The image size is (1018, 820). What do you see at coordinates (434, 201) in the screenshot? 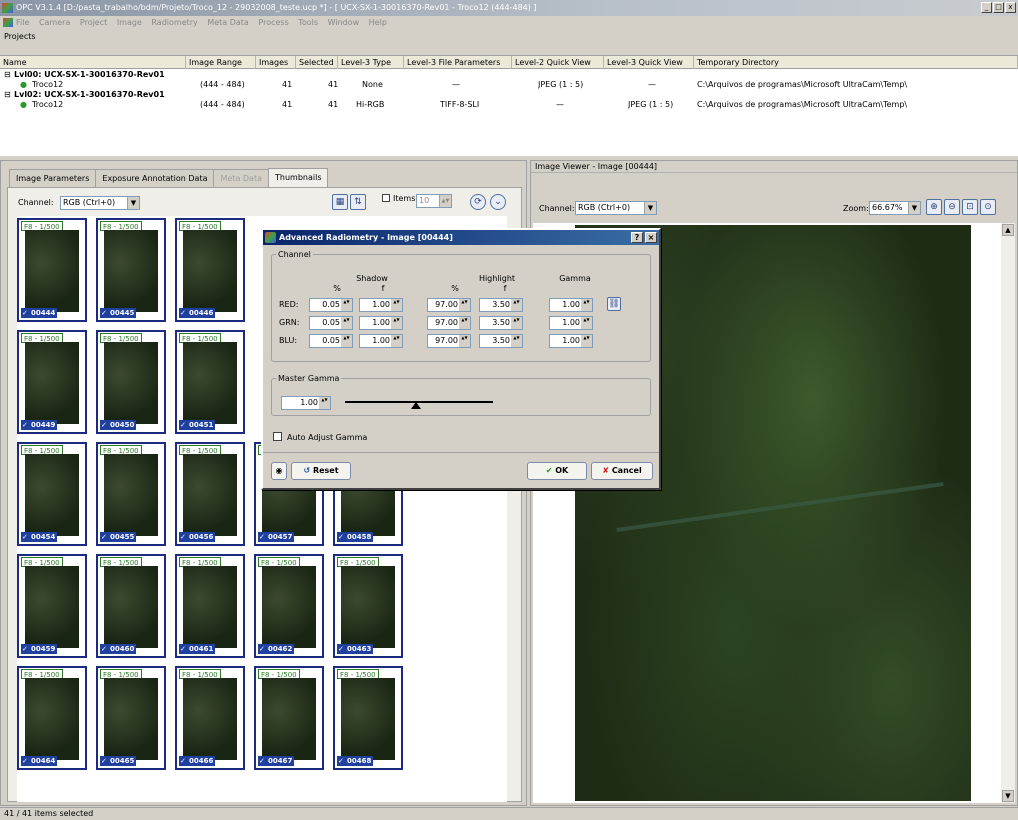
I see `items-count-input: 10 ▲▼` at bounding box center [434, 201].